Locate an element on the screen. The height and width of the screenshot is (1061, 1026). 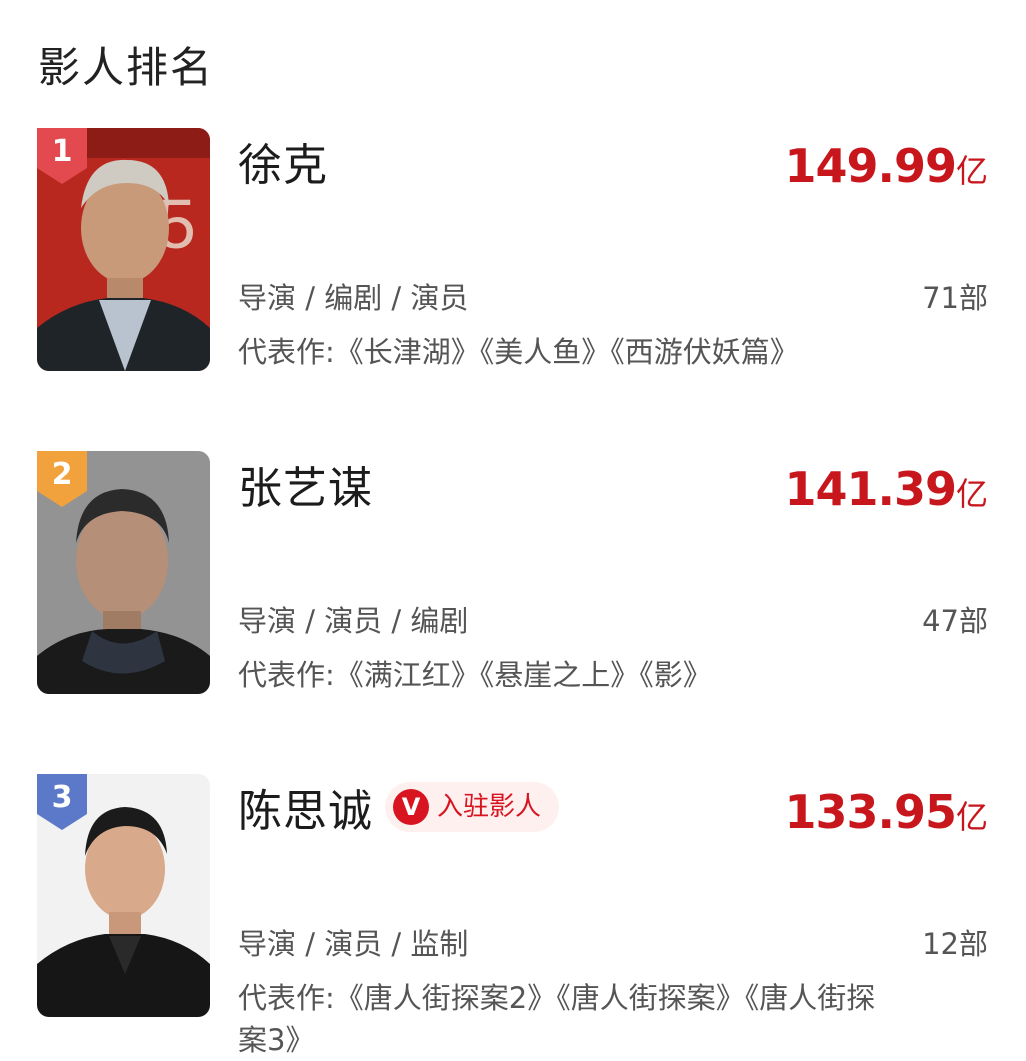
film-count: 12部 is located at coordinates (955, 944).